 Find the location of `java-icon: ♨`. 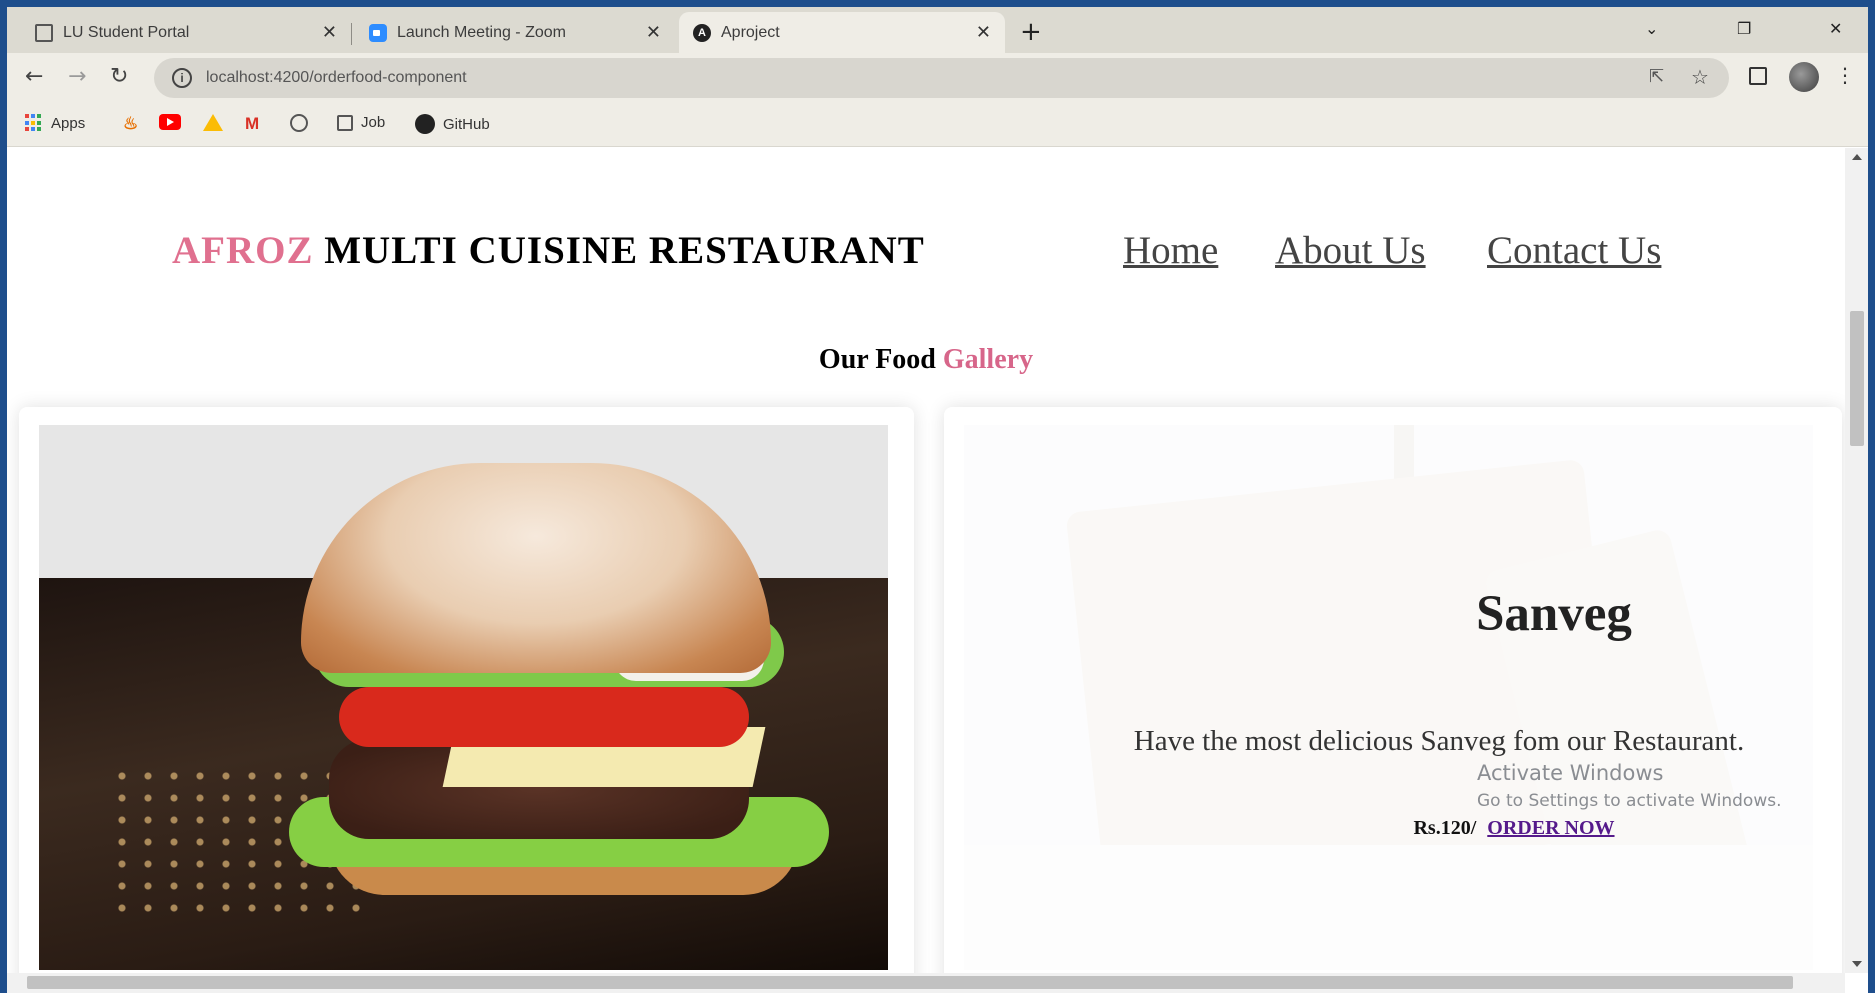

java-icon: ♨ is located at coordinates (131, 123).